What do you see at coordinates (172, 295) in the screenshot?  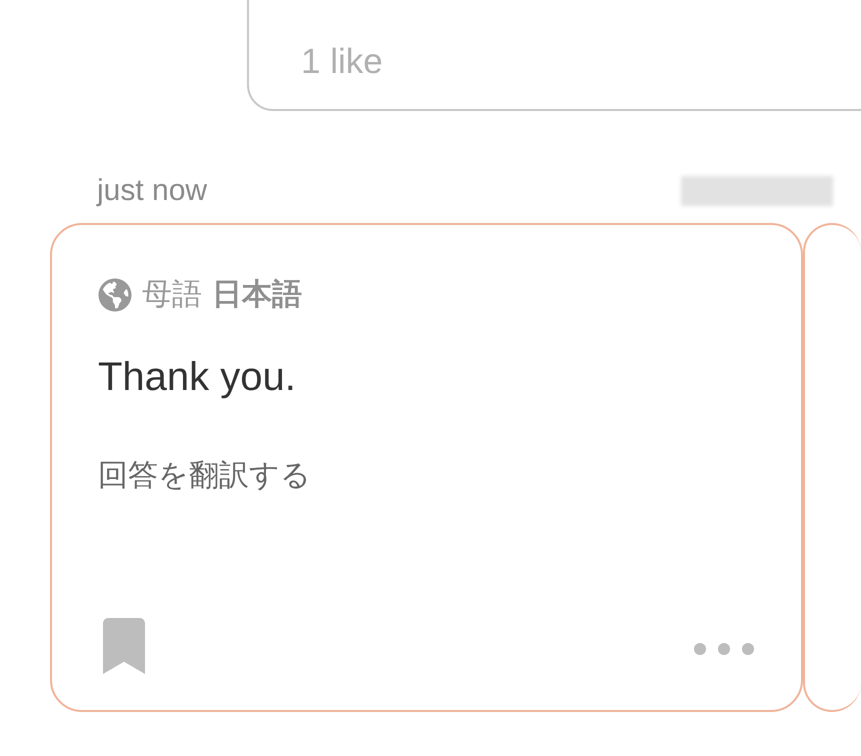 I see `native-language-label: 母語` at bounding box center [172, 295].